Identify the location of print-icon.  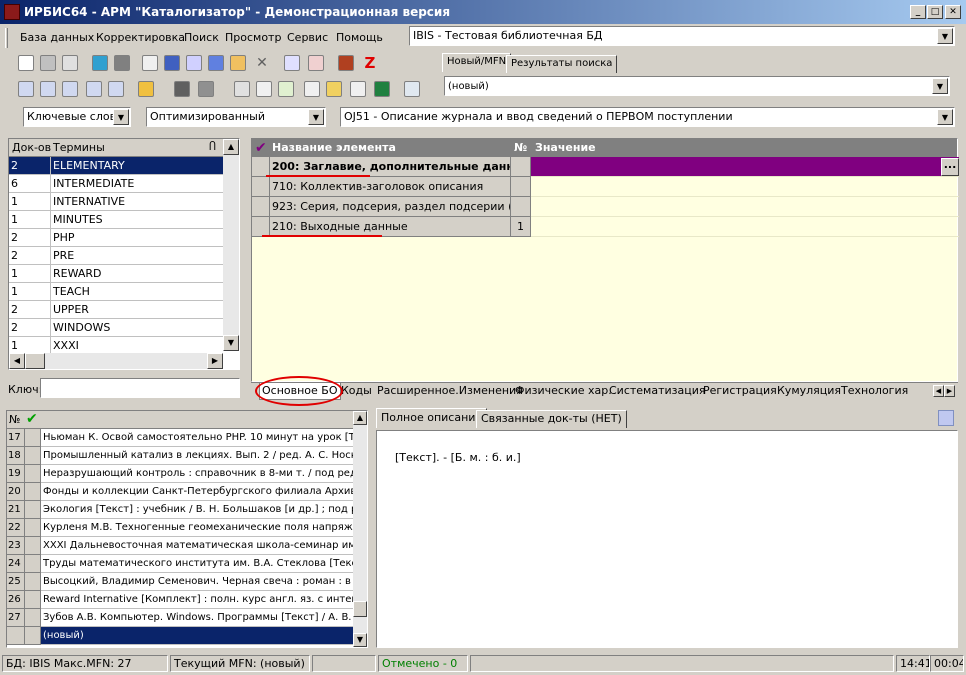
(242, 89).